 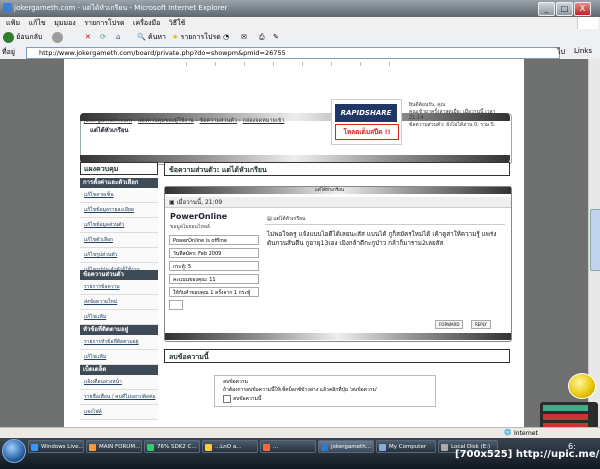 I want to click on user-joined: วันที่สมัคร: Feb 2009, so click(x=214, y=253).